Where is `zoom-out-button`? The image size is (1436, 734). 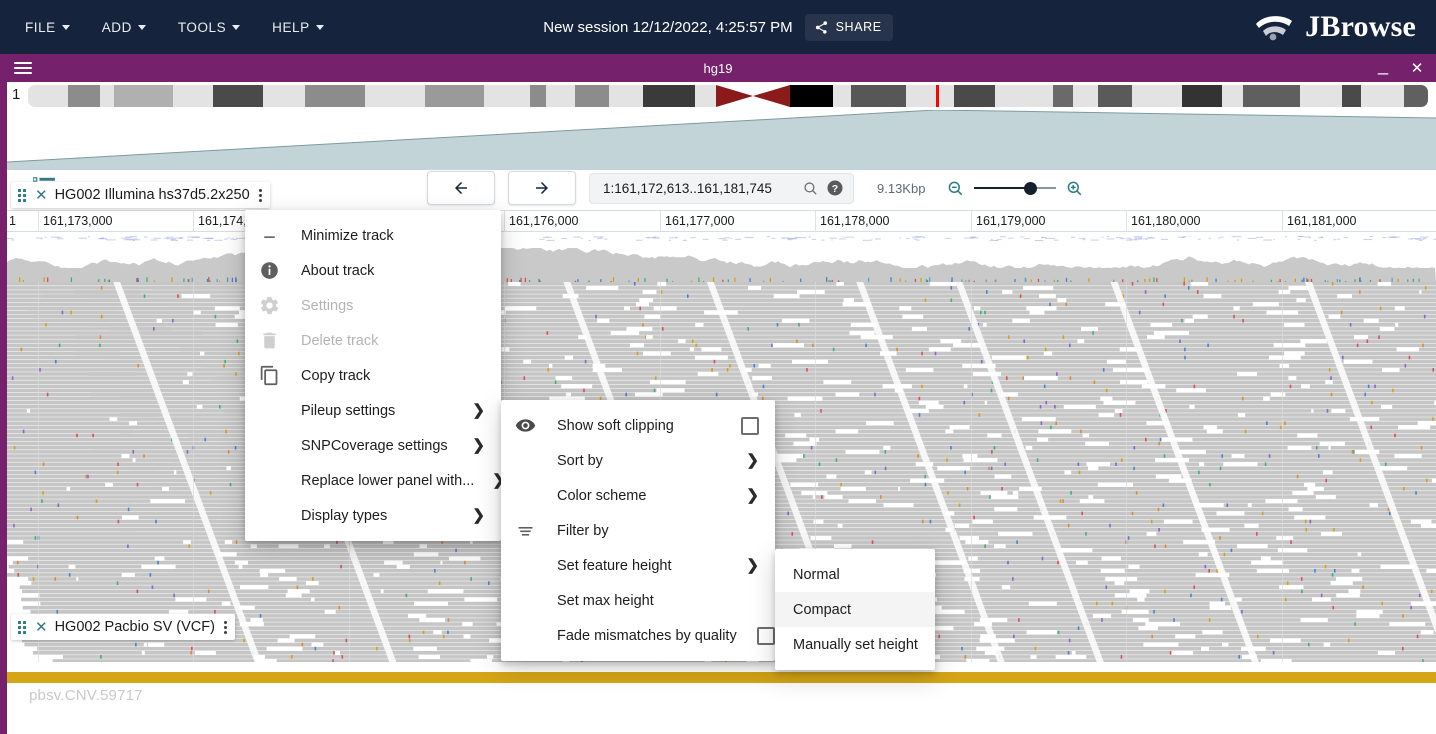 zoom-out-button is located at coordinates (955, 188).